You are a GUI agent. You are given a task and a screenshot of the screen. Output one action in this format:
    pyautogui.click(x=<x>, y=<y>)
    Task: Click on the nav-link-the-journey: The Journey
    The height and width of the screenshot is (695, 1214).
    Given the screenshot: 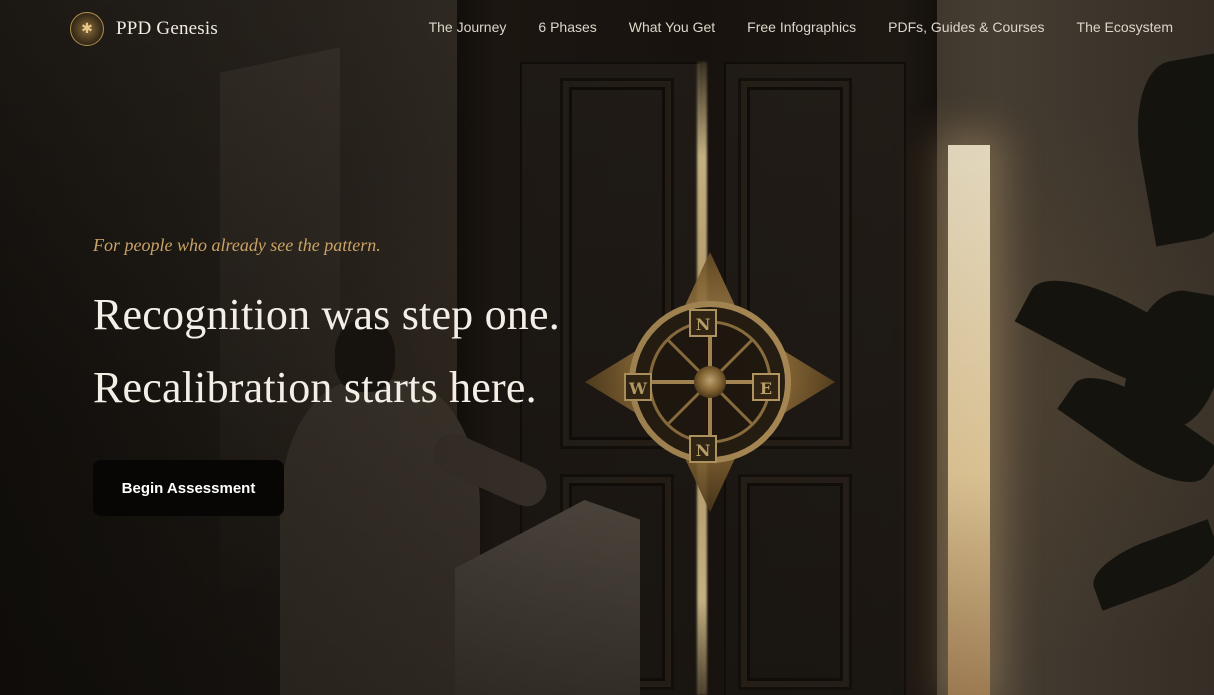 What is the action you would take?
    pyautogui.click(x=468, y=27)
    